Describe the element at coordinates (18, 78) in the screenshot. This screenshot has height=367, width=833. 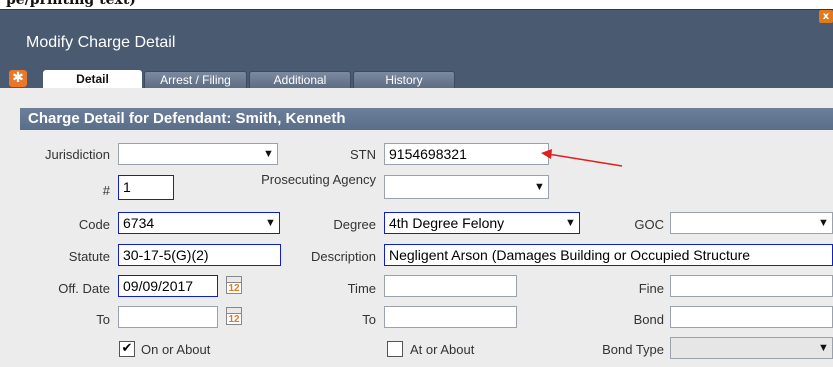
I see `required-star-icon: ✱` at that location.